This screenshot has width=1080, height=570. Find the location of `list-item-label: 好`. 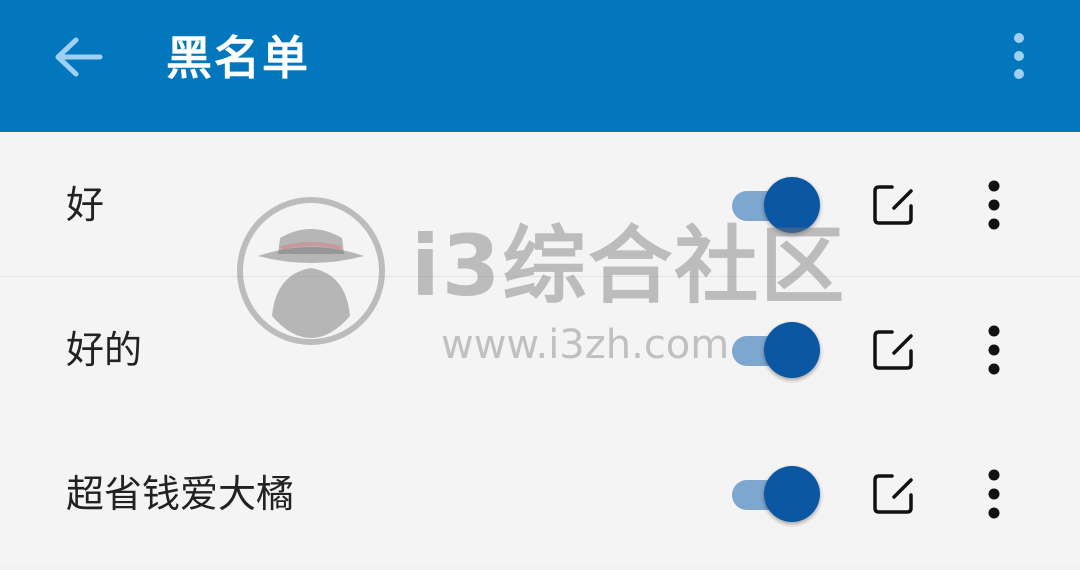

list-item-label: 好 is located at coordinates (85, 205).